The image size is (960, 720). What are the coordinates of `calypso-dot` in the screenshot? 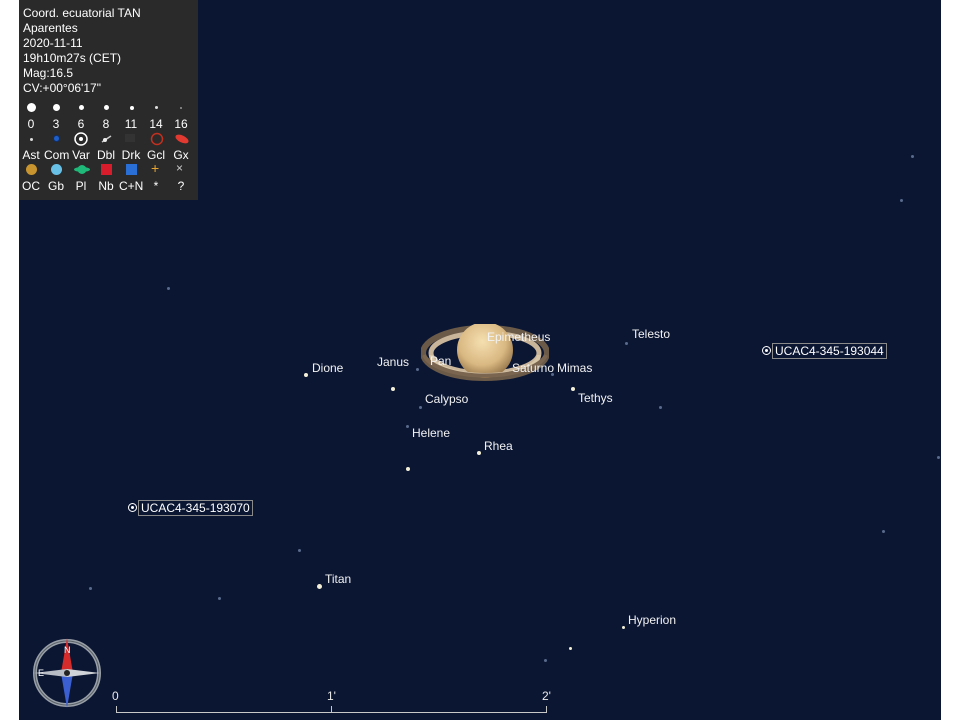 It's located at (393, 389).